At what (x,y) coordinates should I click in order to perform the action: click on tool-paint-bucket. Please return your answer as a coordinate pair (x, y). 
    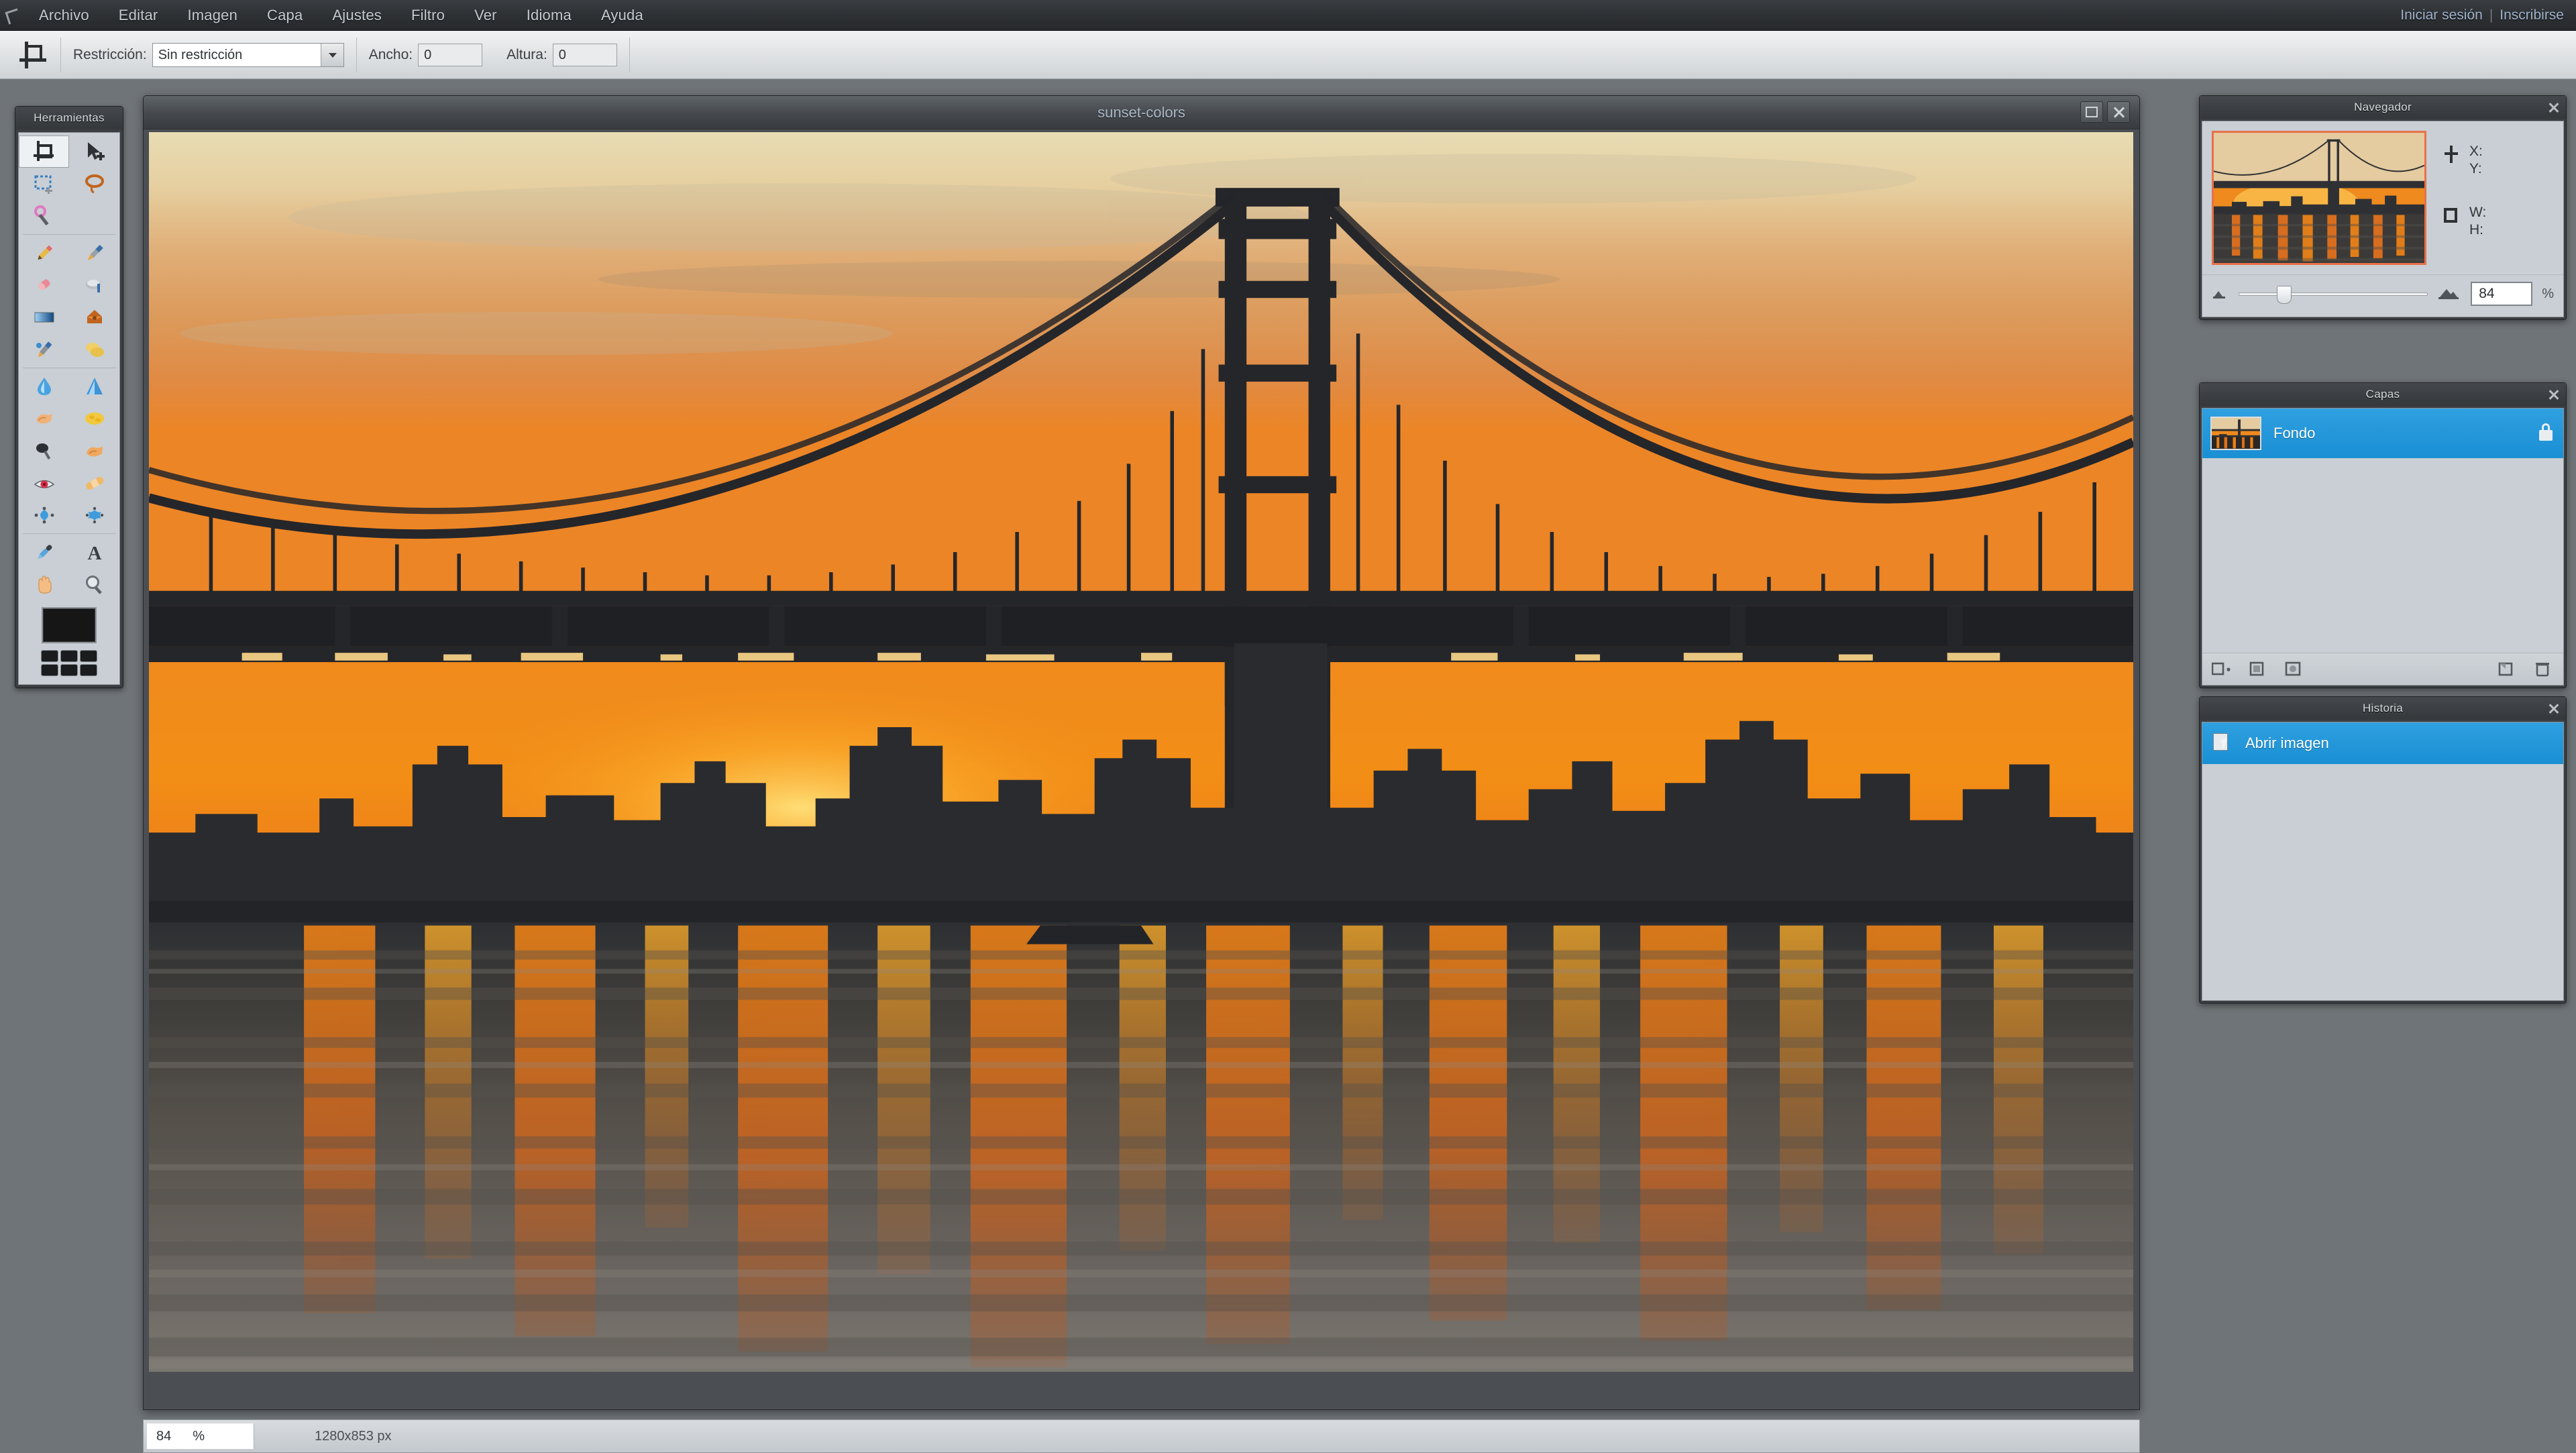
    Looking at the image, I should click on (94, 317).